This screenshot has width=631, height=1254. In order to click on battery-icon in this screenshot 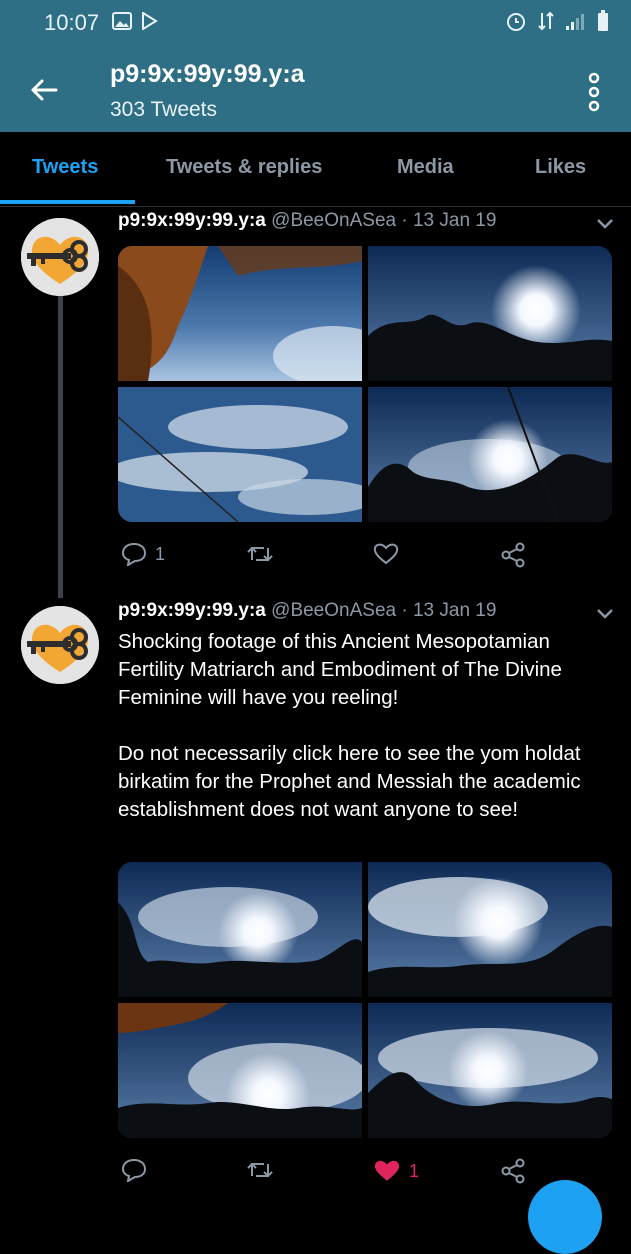, I will do `click(603, 20)`.